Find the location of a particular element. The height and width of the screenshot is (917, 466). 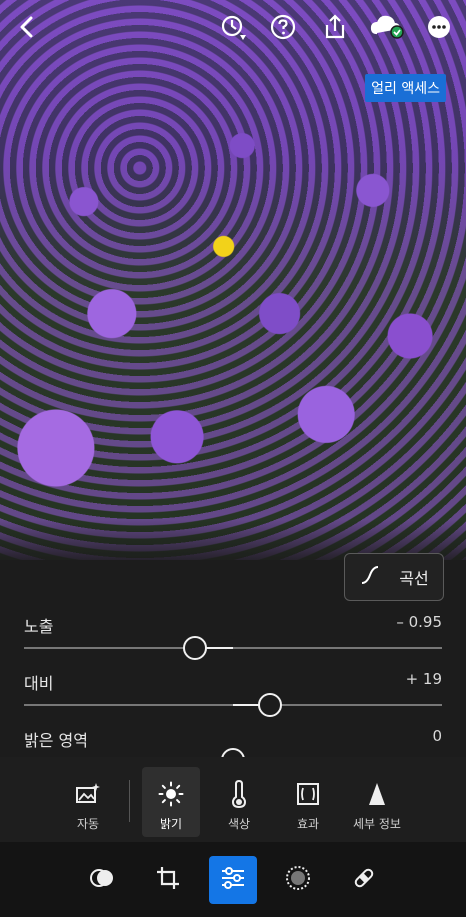

contrast-value: + 19 is located at coordinates (424, 679).